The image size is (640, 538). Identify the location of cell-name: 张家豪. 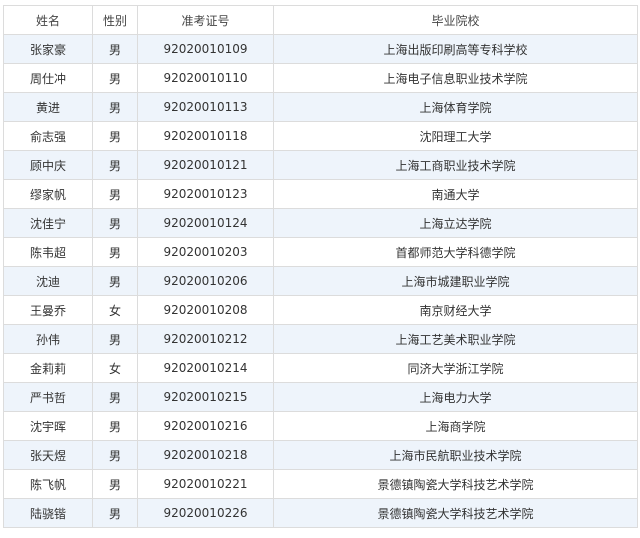
(48, 49).